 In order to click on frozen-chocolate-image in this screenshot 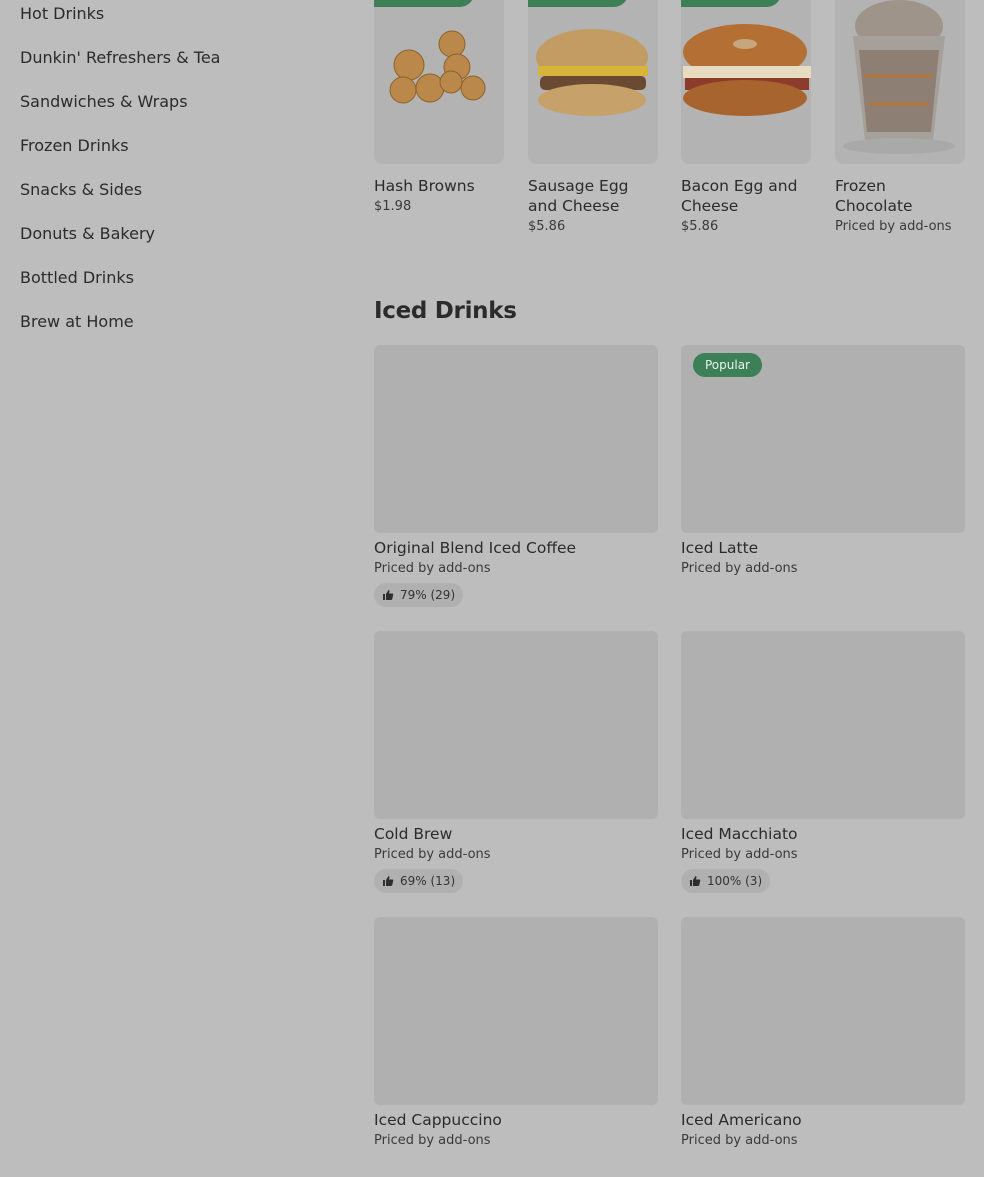, I will do `click(899, 77)`.